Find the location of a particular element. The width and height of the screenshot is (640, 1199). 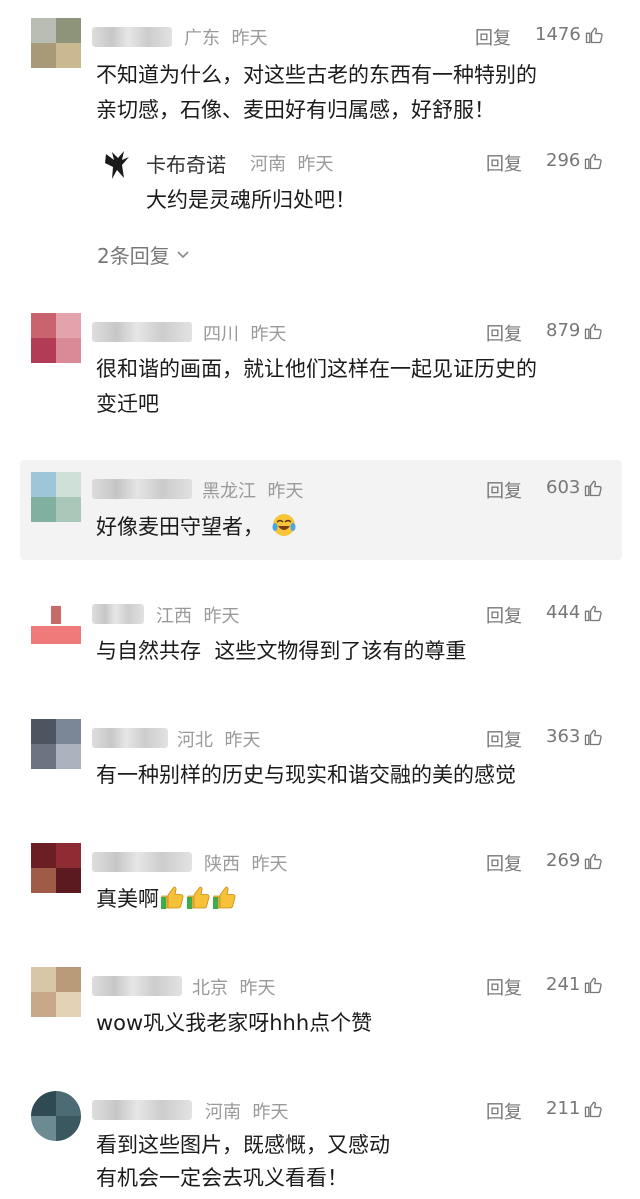

like-button: 269 is located at coordinates (574, 860).